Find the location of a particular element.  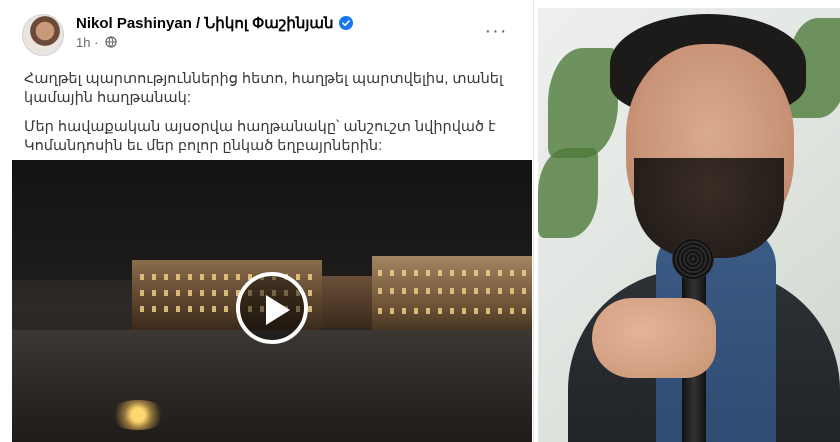

play-button is located at coordinates (272, 308).